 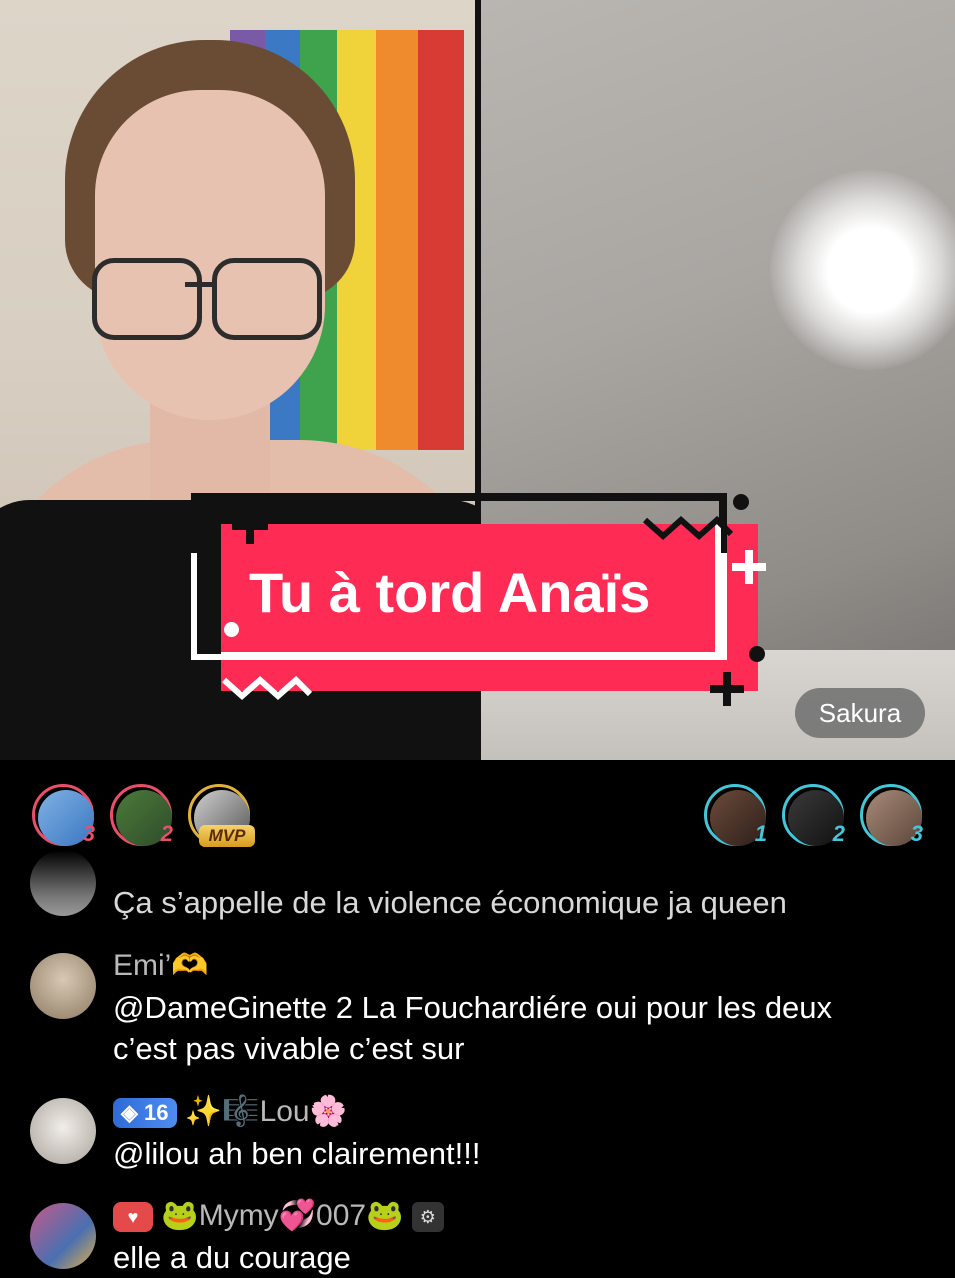 I want to click on chat-username: Emi’🫶, so click(x=161, y=965).